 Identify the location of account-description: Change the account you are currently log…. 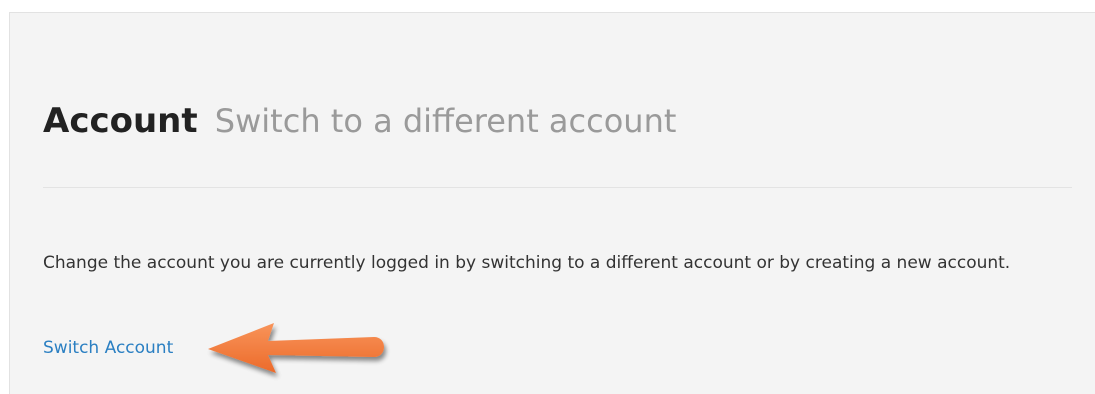
(527, 263).